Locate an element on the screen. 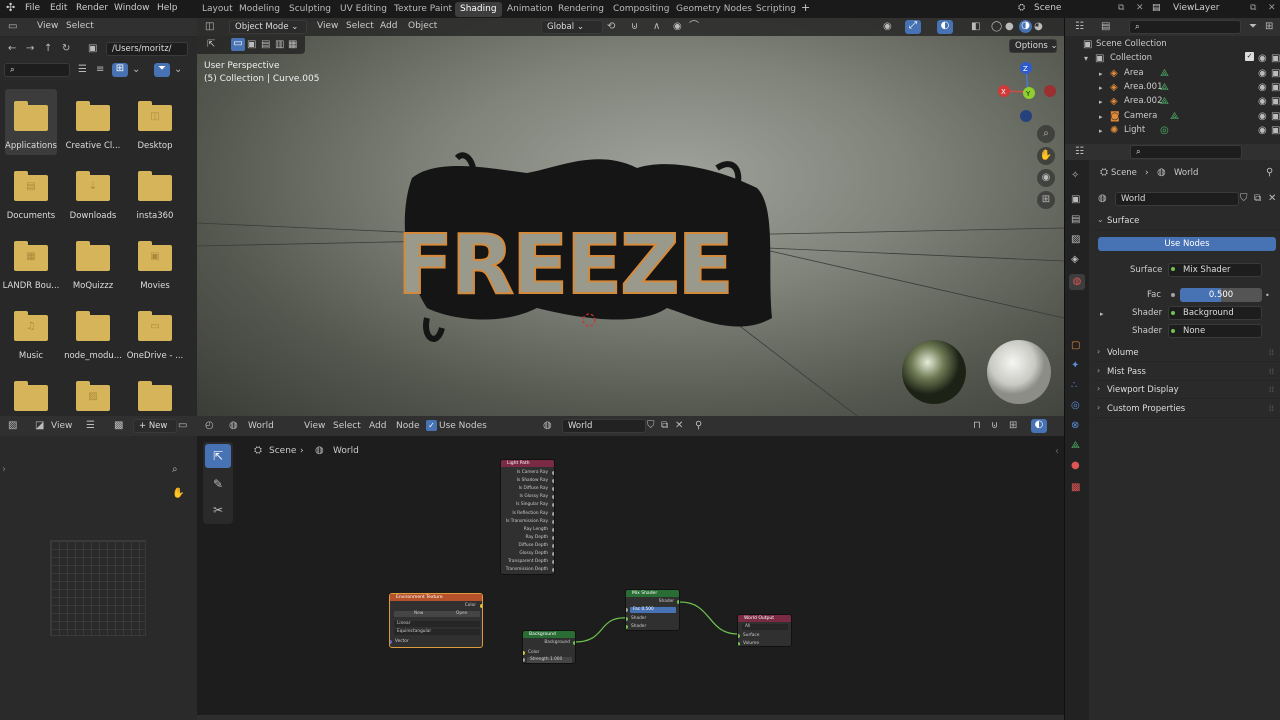 This screenshot has height=720, width=1280. parent-dir-icon: ↑ is located at coordinates (48, 49).